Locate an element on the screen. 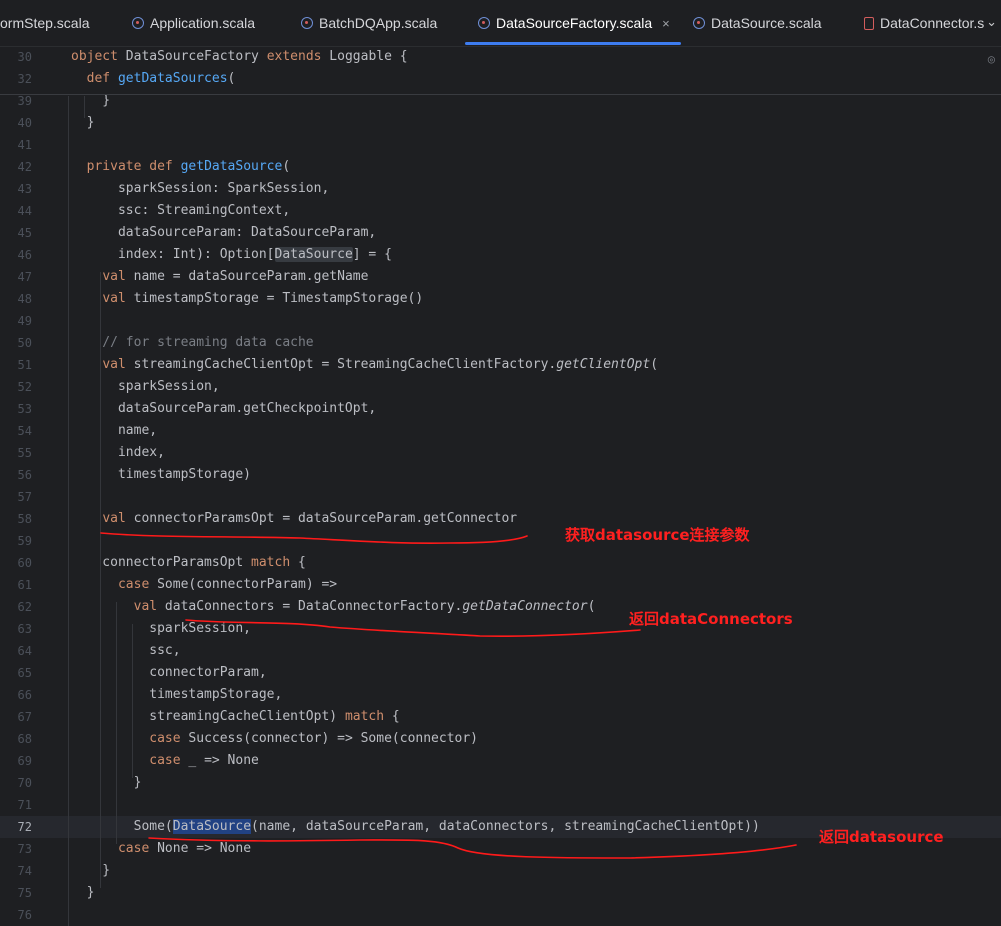 This screenshot has height=926, width=1001. annotation-connector-params: 获取datasource连接参数 is located at coordinates (657, 535).